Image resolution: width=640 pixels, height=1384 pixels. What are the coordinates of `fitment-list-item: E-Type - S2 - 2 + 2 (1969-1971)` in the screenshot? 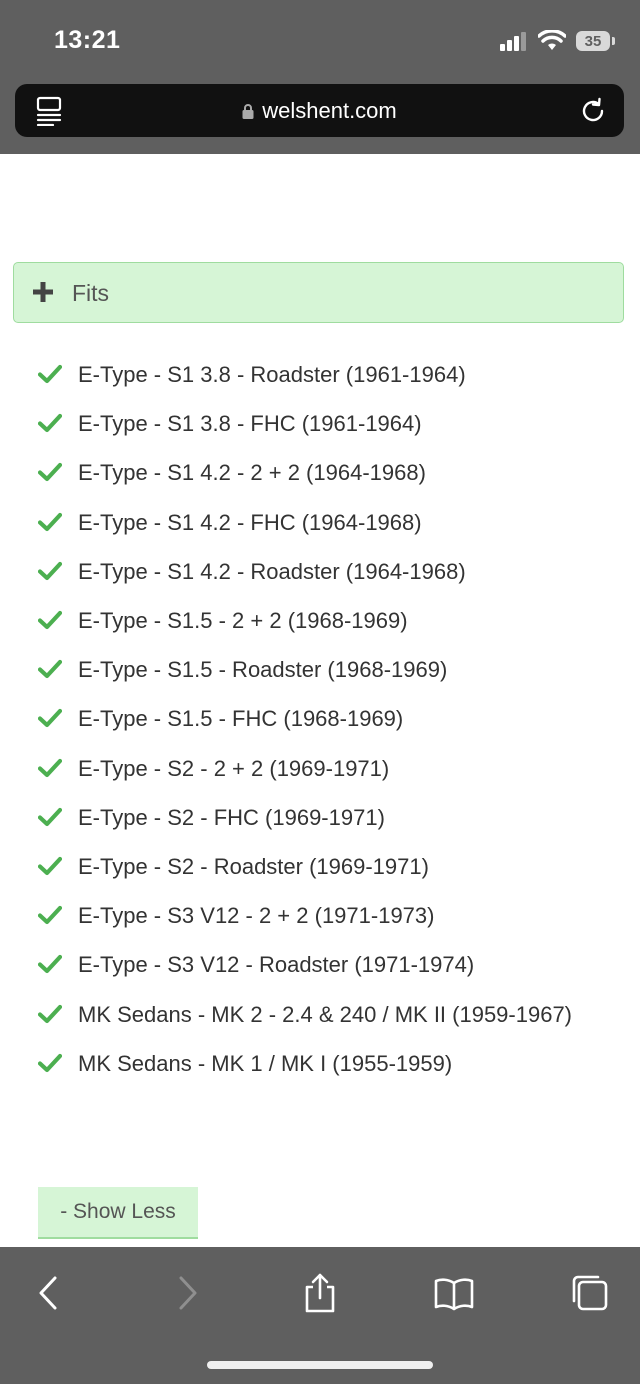 It's located at (318, 768).